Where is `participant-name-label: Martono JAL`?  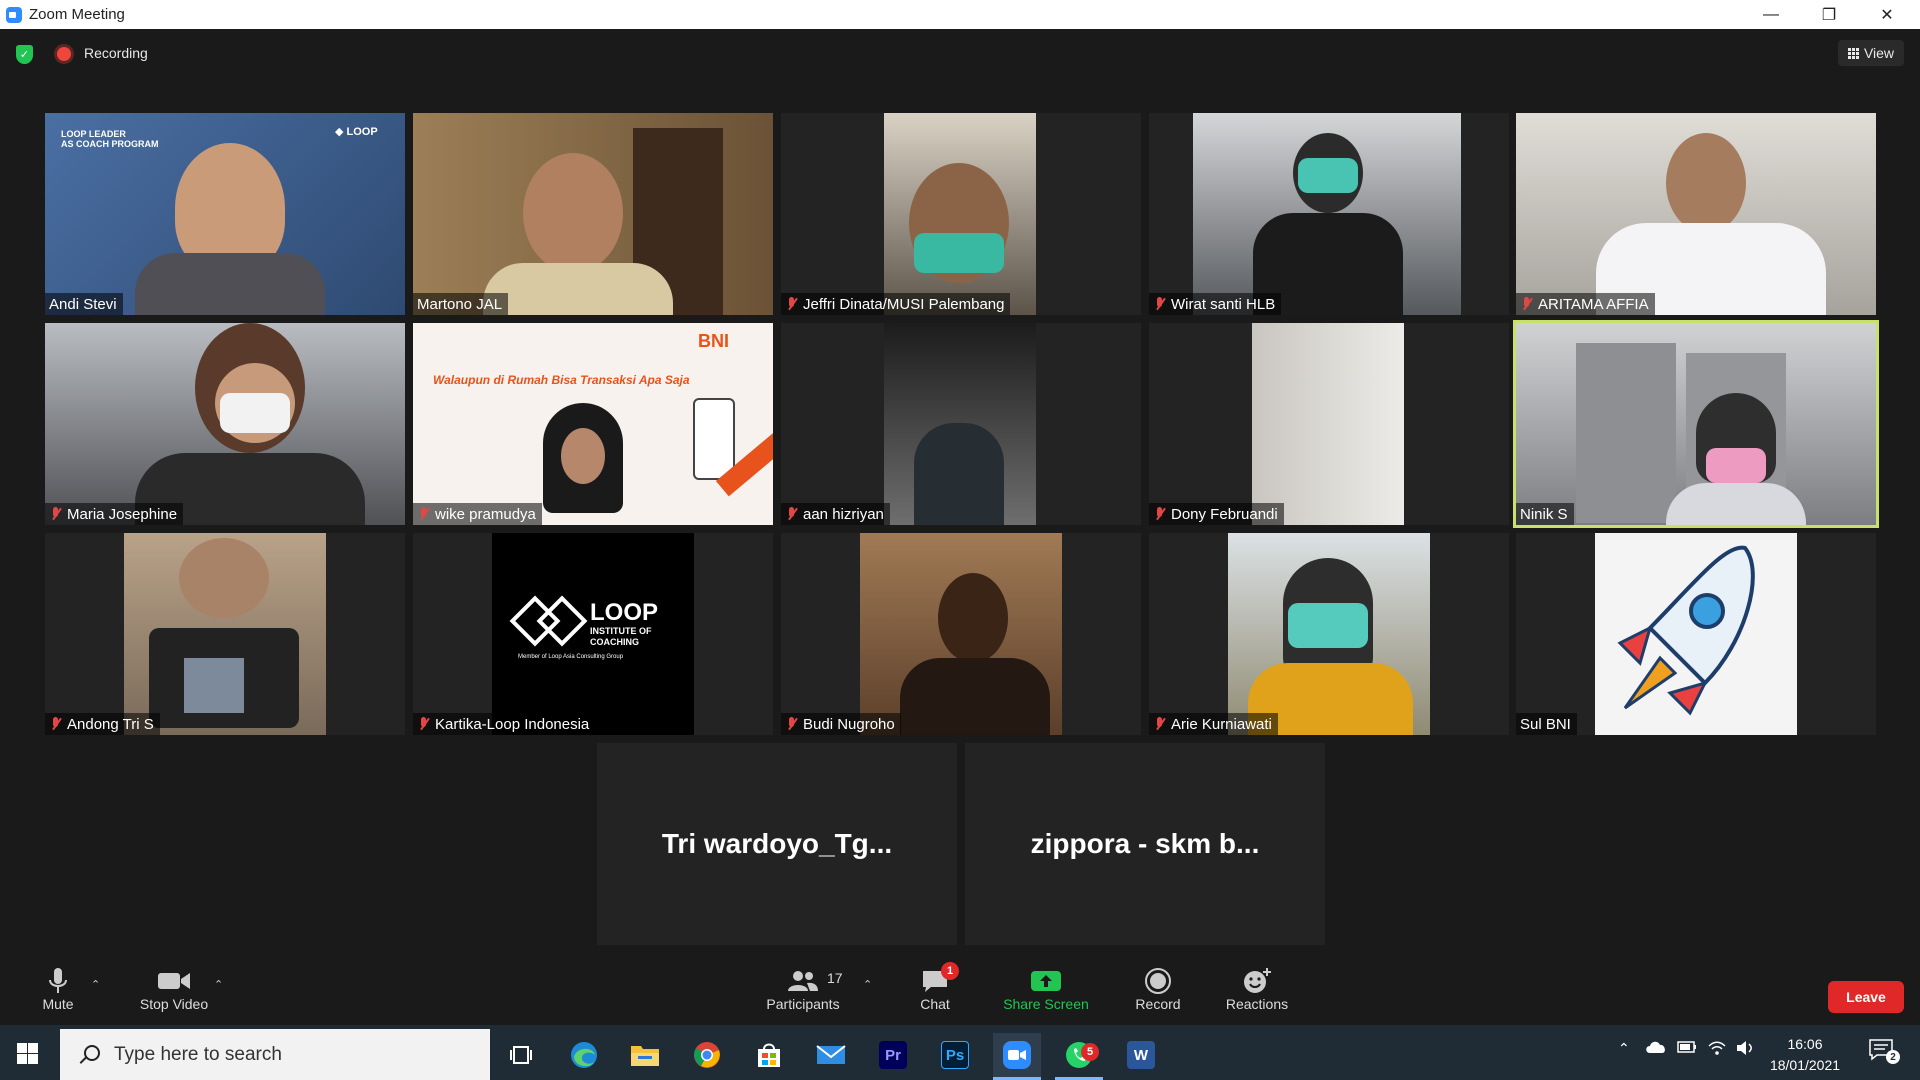 participant-name-label: Martono JAL is located at coordinates (461, 304).